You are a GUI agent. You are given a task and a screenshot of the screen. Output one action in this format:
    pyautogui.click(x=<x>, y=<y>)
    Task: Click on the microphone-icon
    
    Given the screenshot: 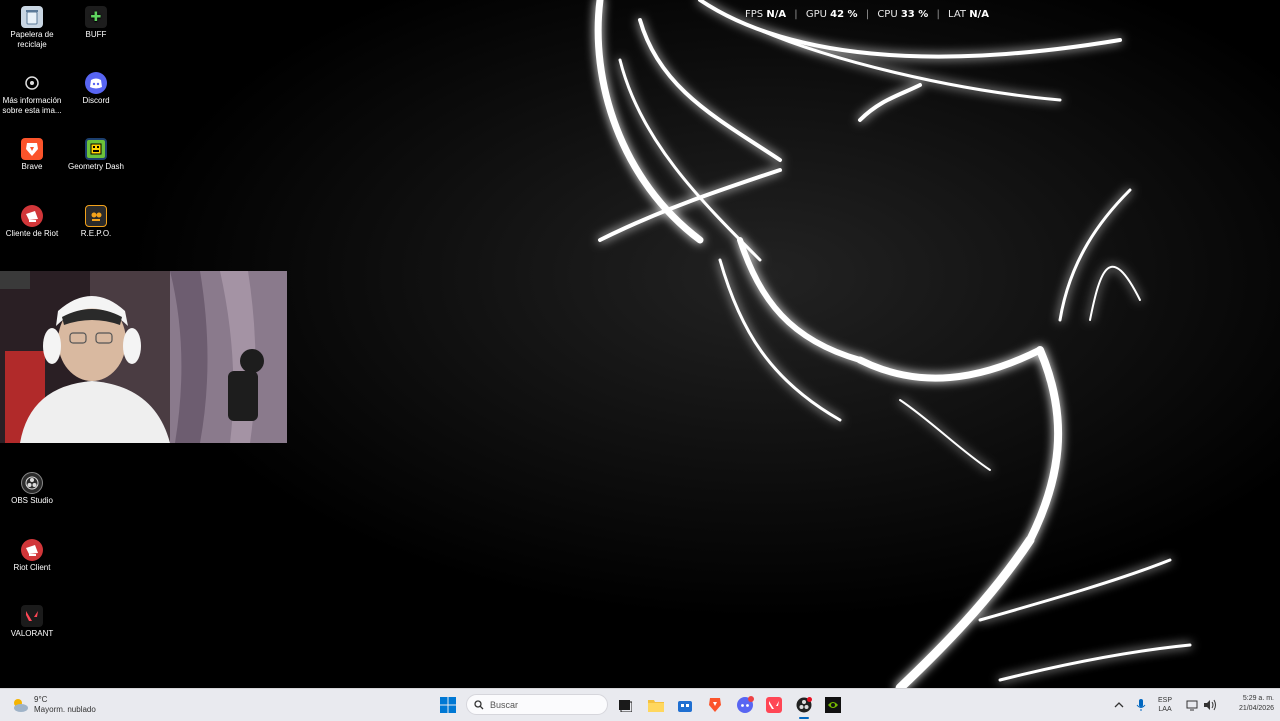 What is the action you would take?
    pyautogui.click(x=1141, y=705)
    